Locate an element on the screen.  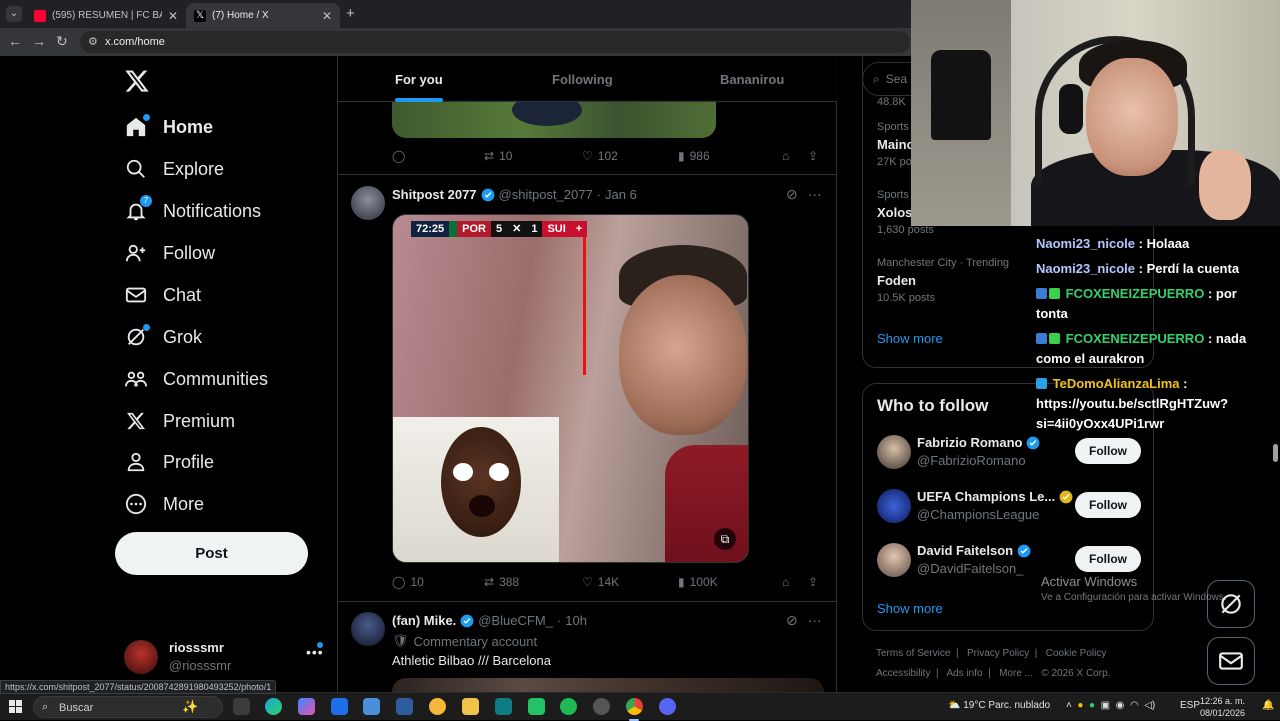
copilot-decoration-icon: ✨ is located at coordinates (190, 706).